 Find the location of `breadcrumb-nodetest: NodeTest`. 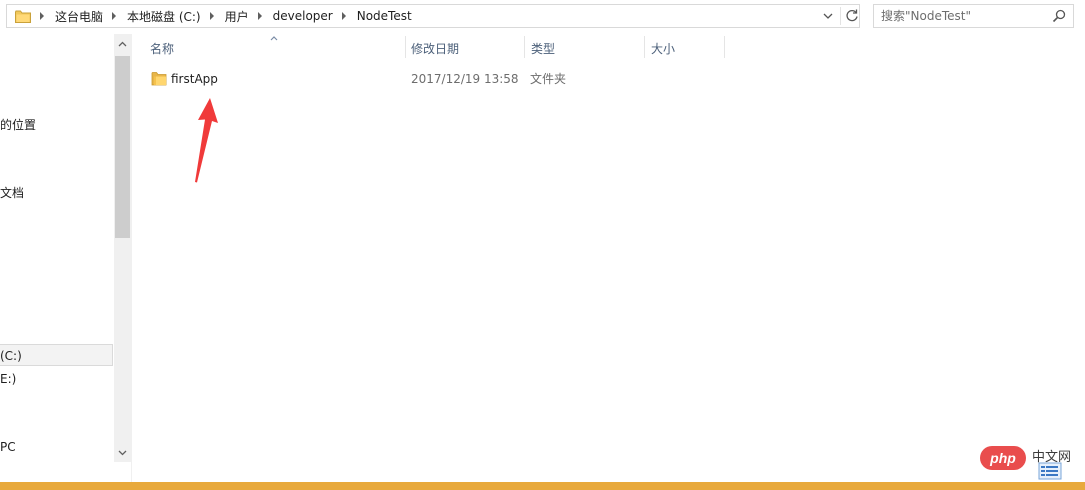

breadcrumb-nodetest: NodeTest is located at coordinates (384, 16).